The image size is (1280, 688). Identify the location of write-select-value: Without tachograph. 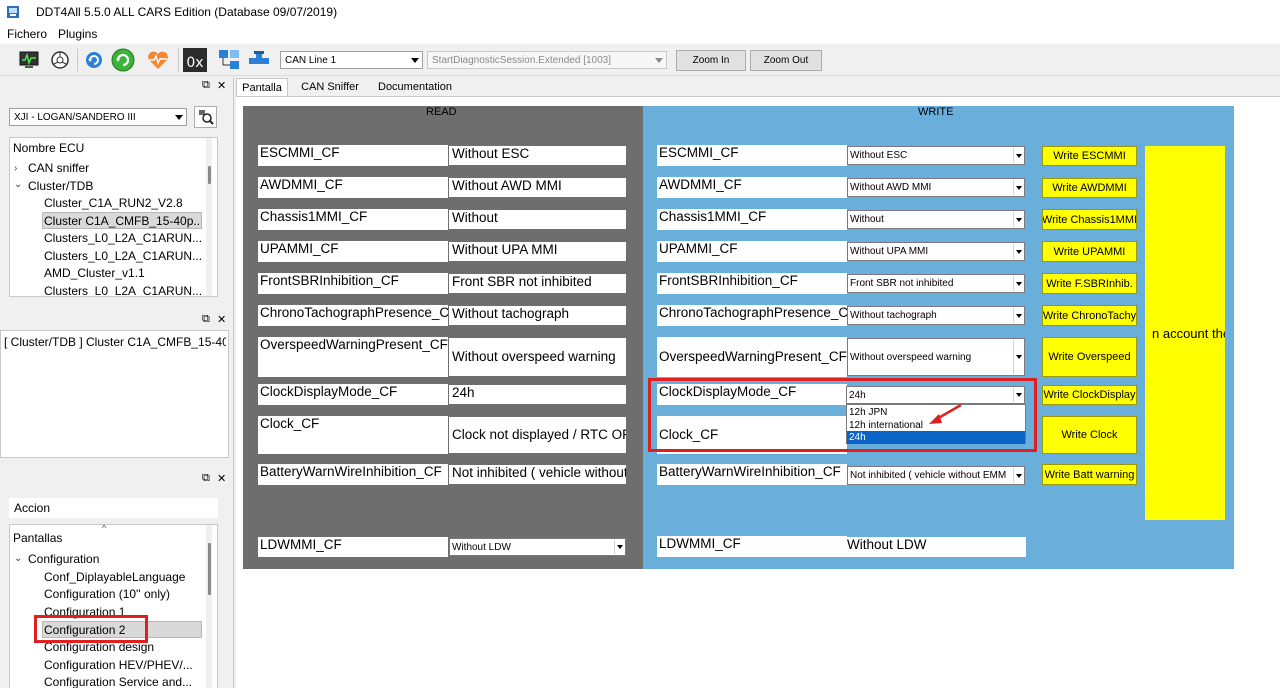
(893, 315).